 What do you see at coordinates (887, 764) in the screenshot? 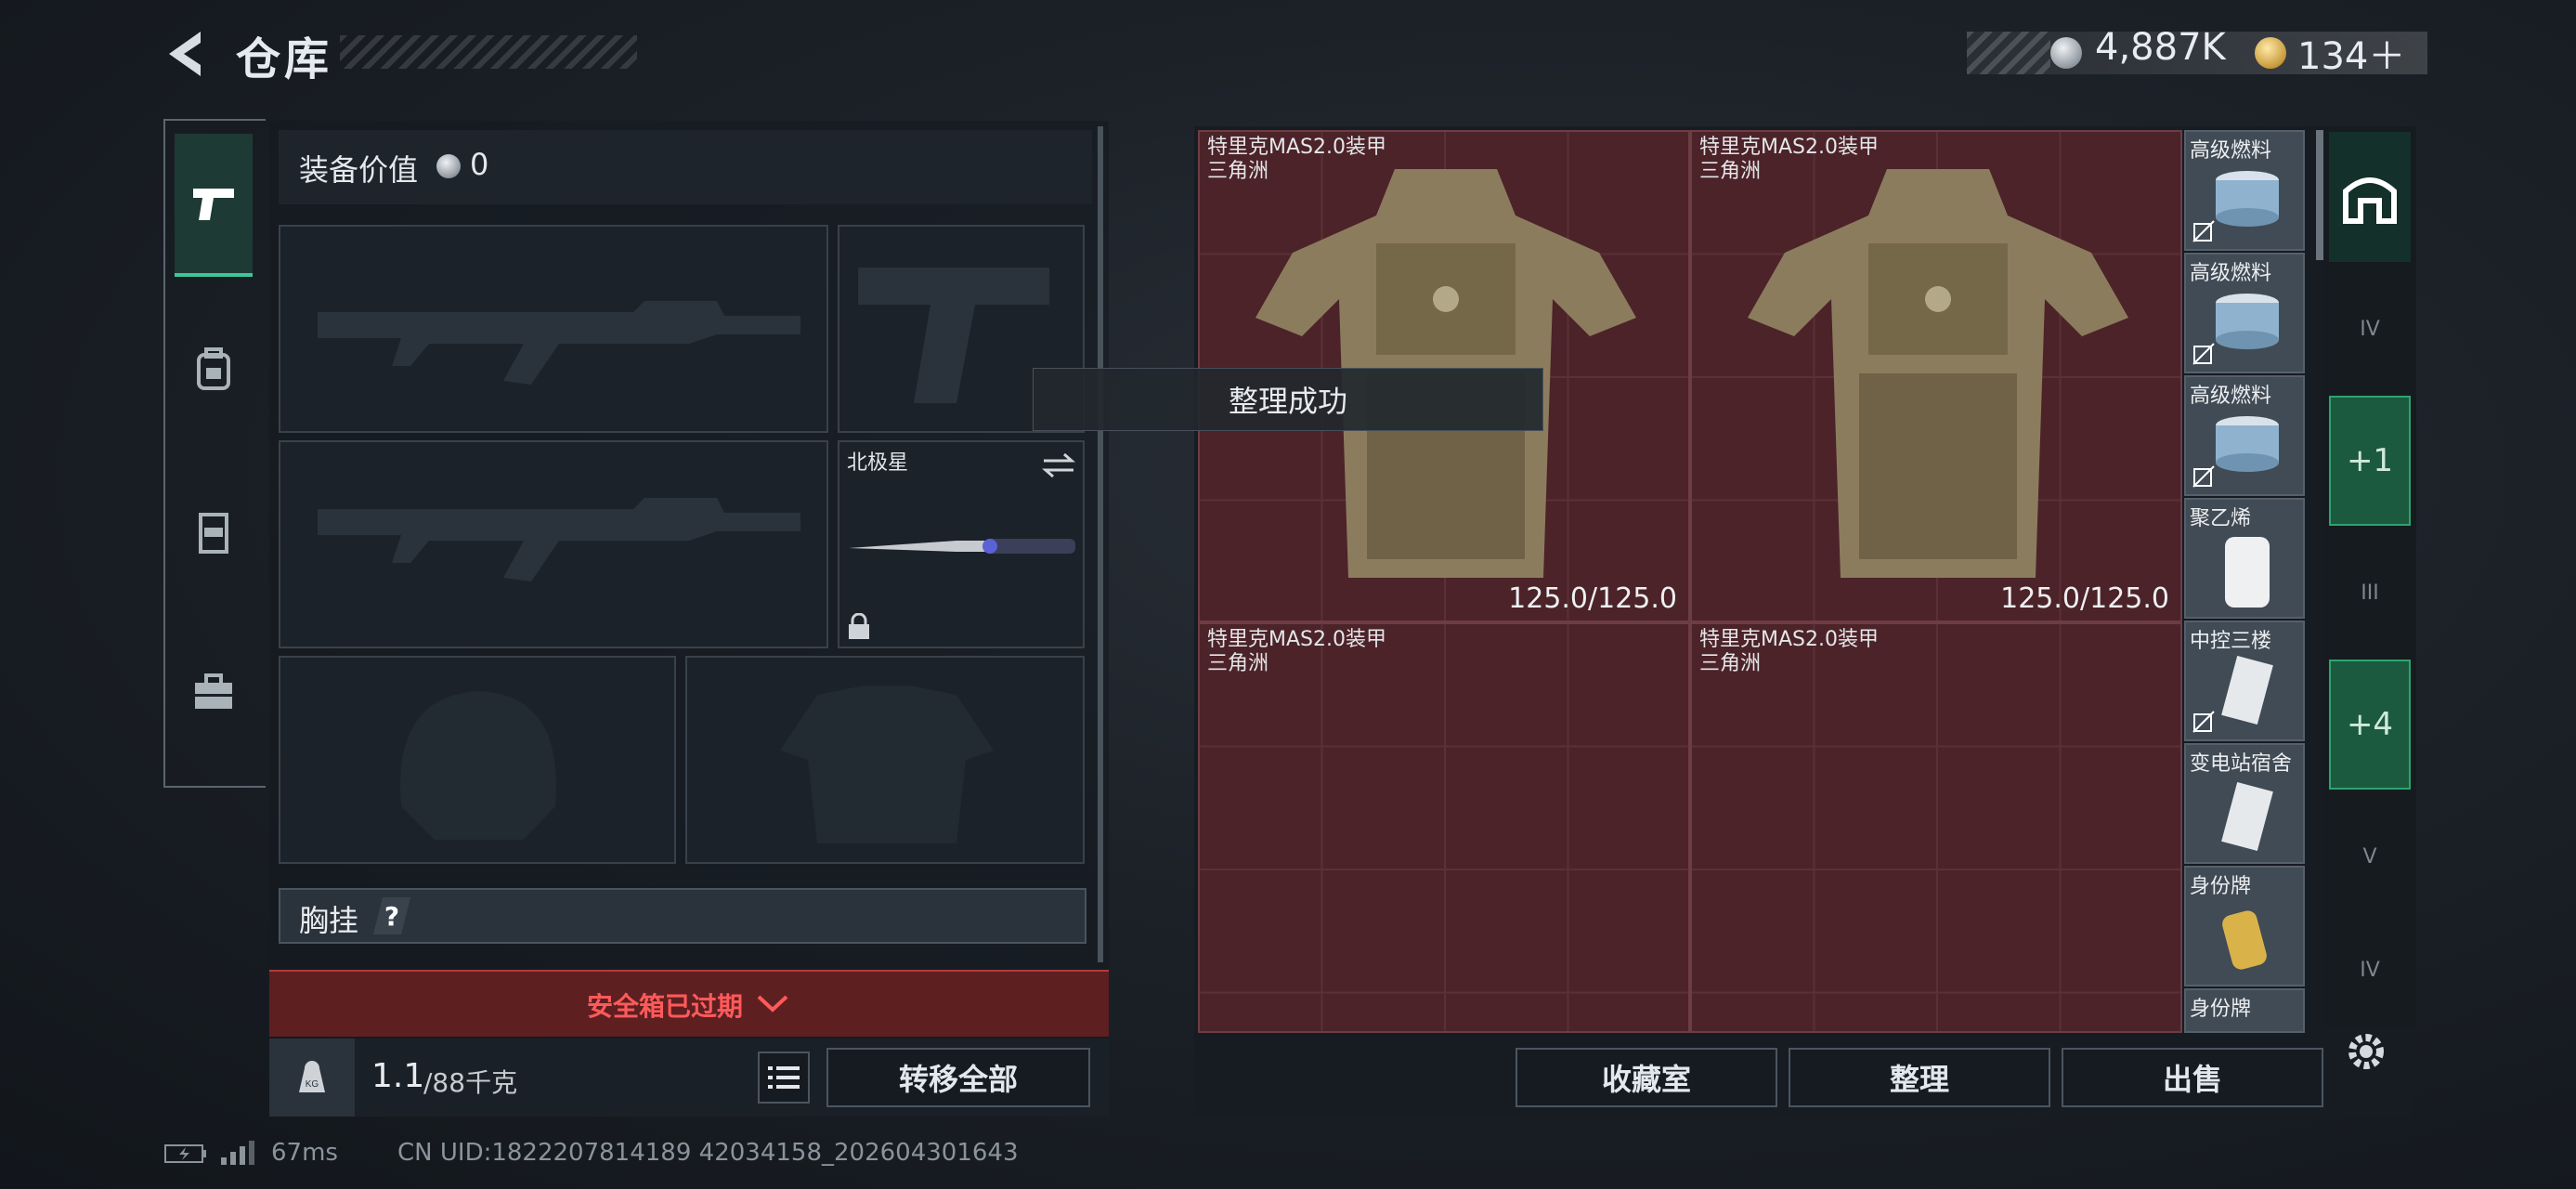
I see `armor-silhouette-icon` at bounding box center [887, 764].